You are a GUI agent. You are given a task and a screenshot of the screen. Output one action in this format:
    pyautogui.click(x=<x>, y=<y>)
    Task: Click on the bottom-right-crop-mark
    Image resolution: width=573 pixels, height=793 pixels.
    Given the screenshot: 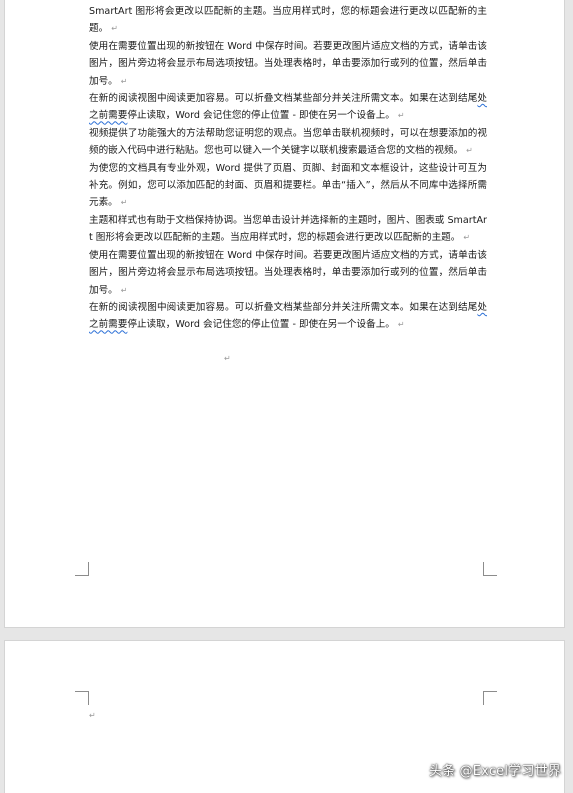 What is the action you would take?
    pyautogui.click(x=490, y=569)
    